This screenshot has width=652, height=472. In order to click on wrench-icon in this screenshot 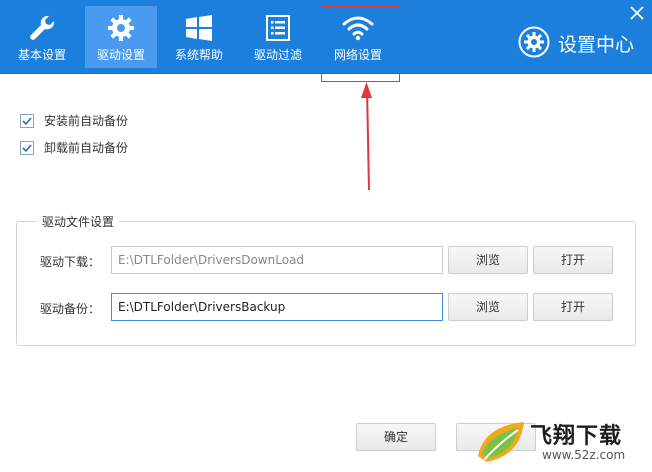, I will do `click(42, 28)`.